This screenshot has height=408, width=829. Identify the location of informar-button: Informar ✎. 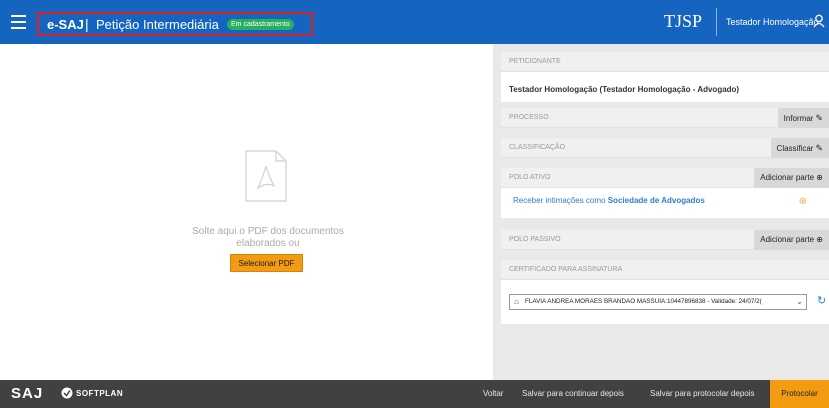
(803, 118).